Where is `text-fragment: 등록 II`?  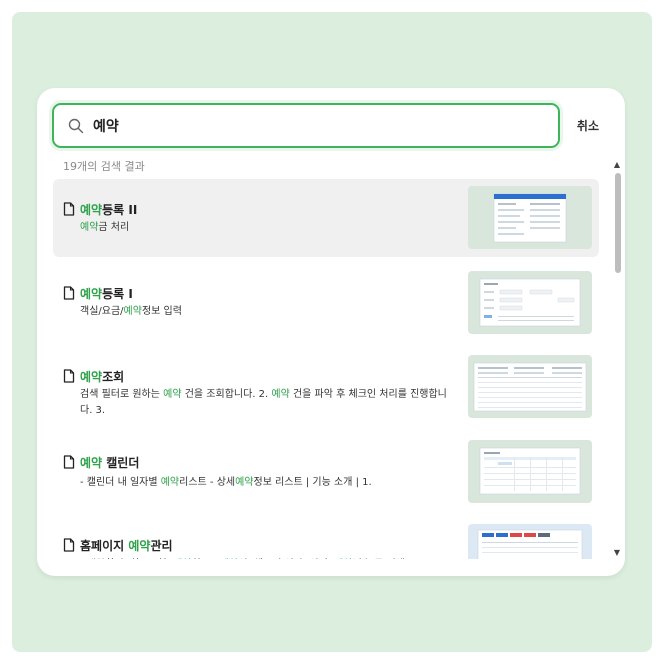 text-fragment: 등록 II is located at coordinates (120, 210).